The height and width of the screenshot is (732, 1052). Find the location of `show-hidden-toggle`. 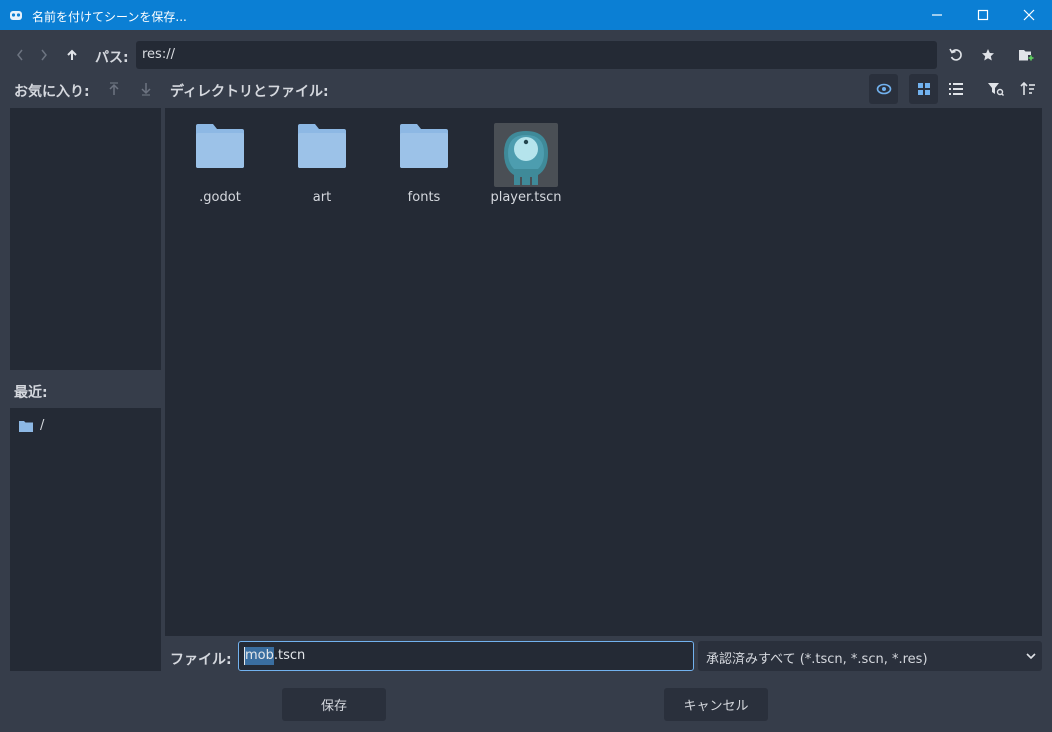

show-hidden-toggle is located at coordinates (883, 89).